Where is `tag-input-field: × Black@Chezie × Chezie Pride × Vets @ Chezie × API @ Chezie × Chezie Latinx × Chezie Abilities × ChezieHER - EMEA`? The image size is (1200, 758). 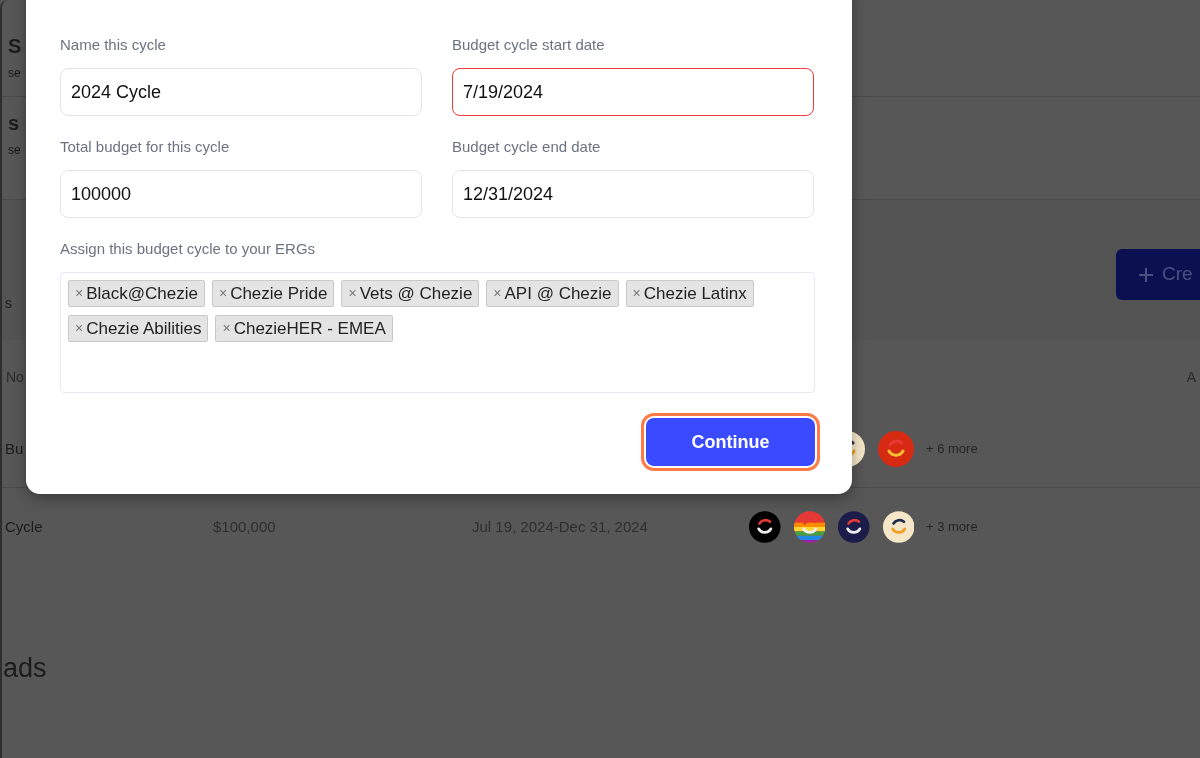 tag-input-field: × Black@Chezie × Chezie Pride × Vets @ Chezie × API @ Chezie × Chezie Latinx × Chezie Abilities × ChezieHER - EMEA is located at coordinates (437, 332).